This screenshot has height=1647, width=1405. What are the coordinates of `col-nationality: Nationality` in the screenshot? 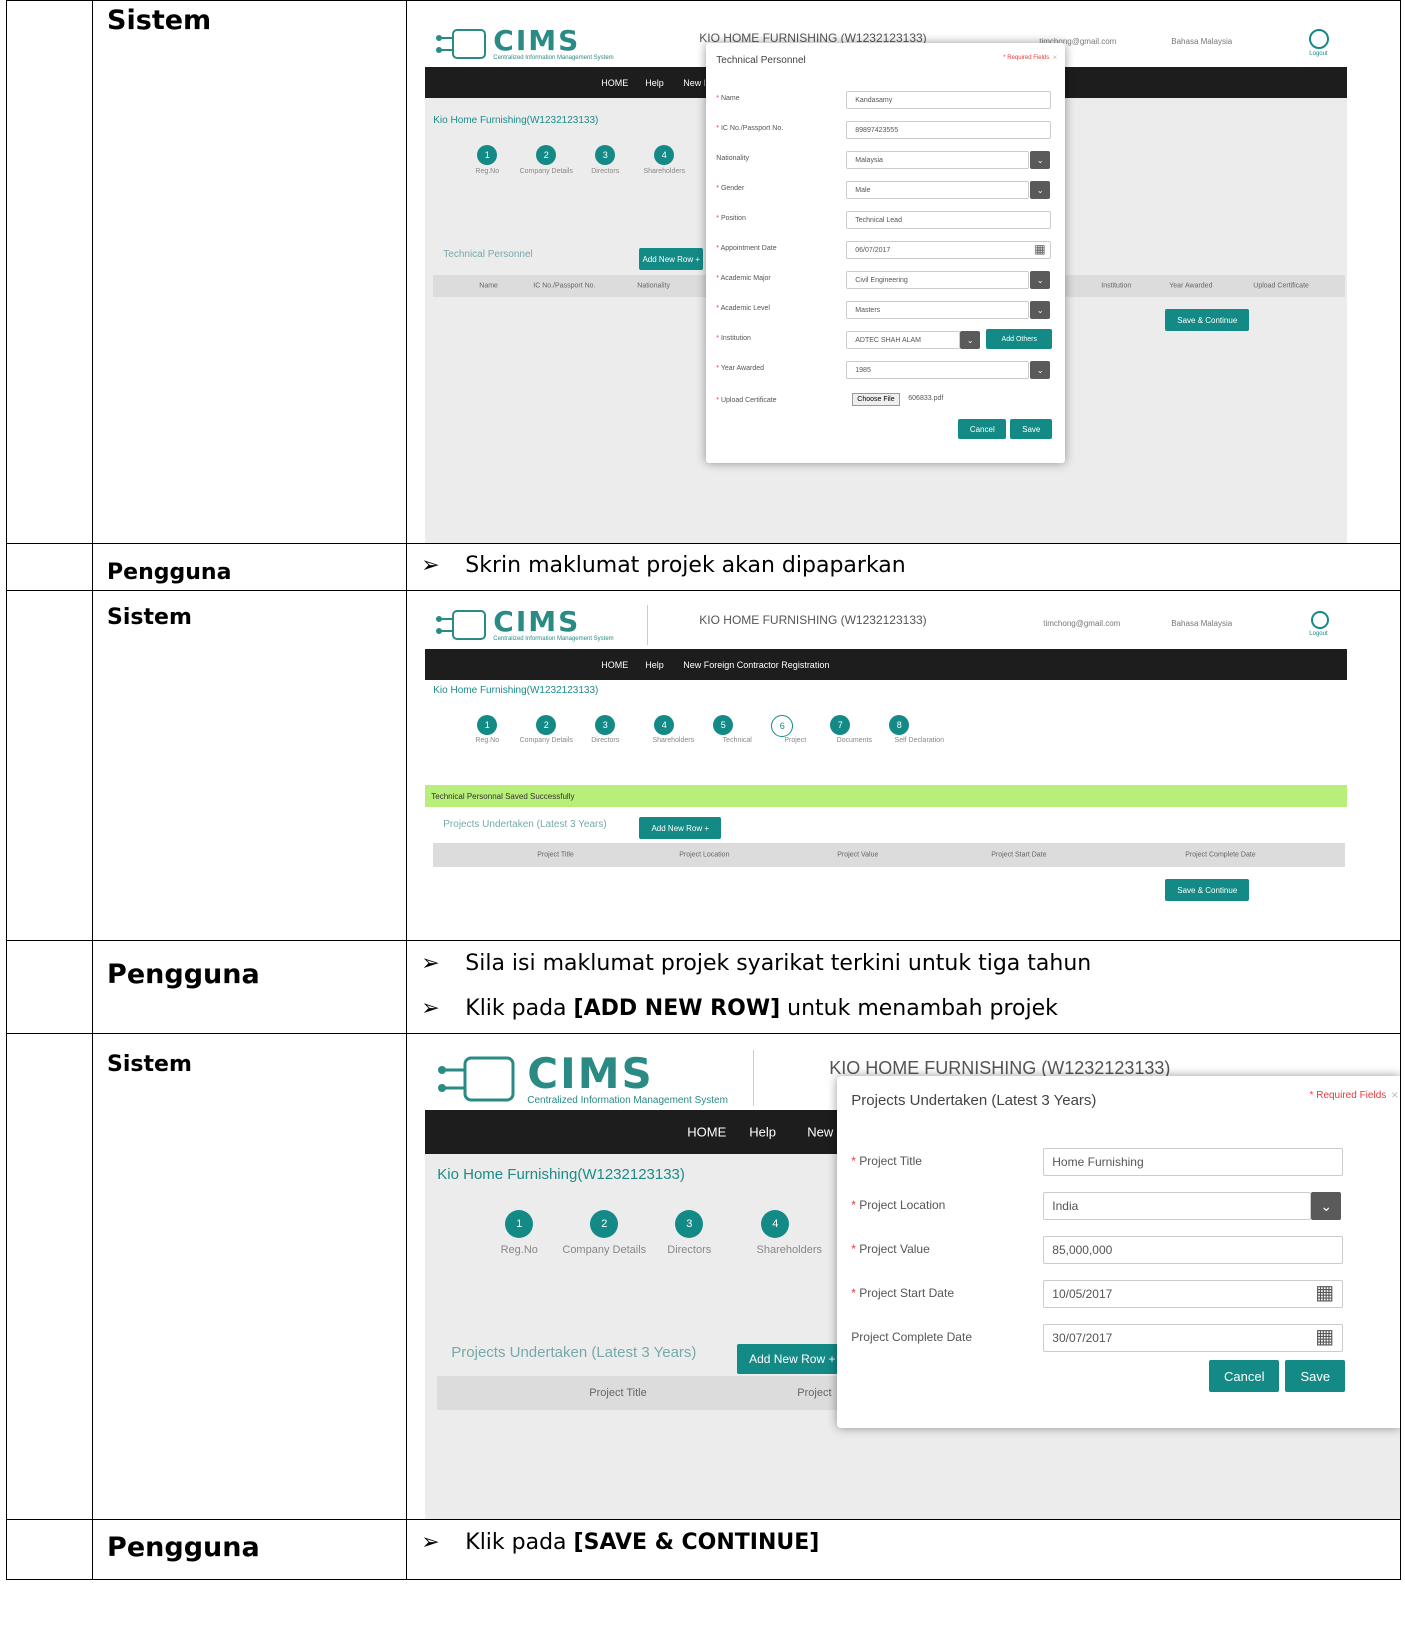 It's located at (653, 286).